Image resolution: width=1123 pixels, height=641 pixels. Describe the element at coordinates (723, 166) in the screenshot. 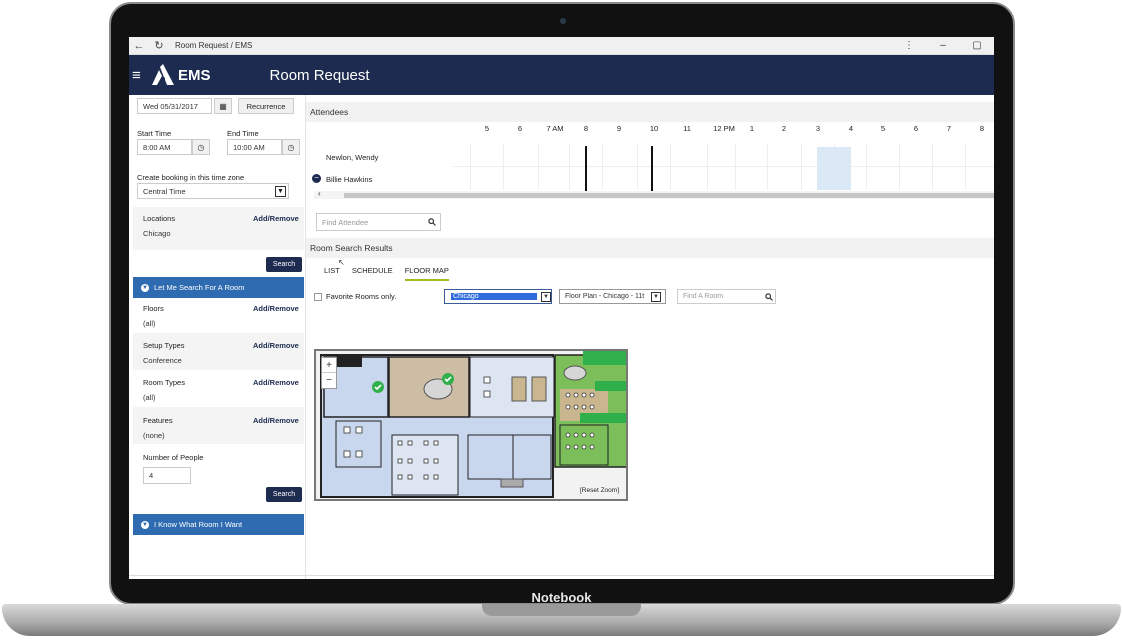

I see `schedule-divider` at that location.